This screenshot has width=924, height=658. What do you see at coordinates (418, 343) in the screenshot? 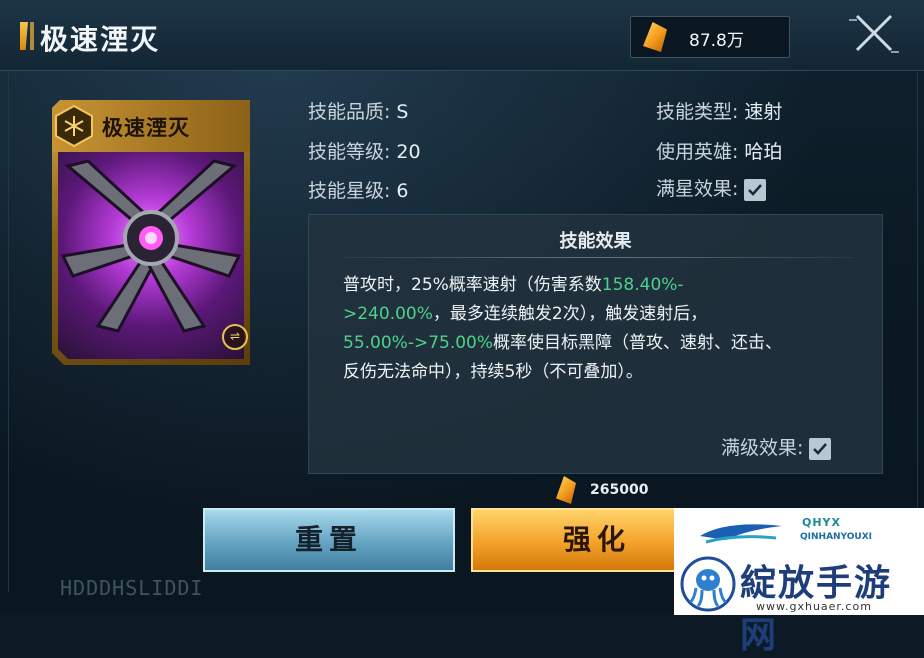
I see `effect-text-3a: 55.00%->75.00%` at bounding box center [418, 343].